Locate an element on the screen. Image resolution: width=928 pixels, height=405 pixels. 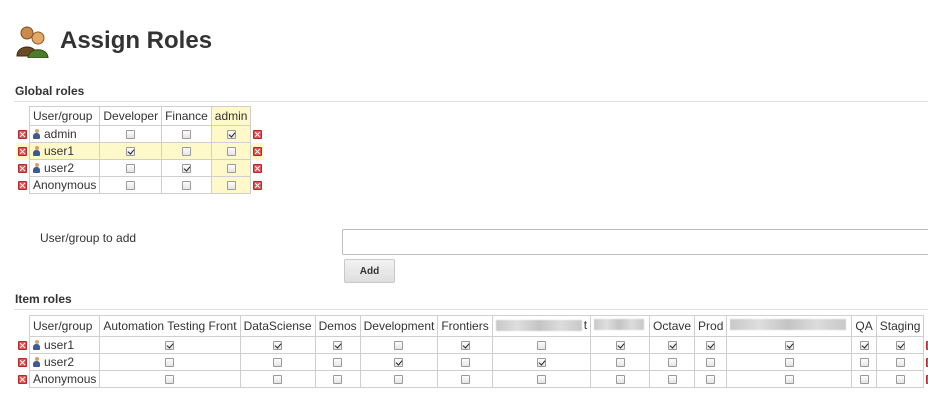
add-button: Add is located at coordinates (369, 271).